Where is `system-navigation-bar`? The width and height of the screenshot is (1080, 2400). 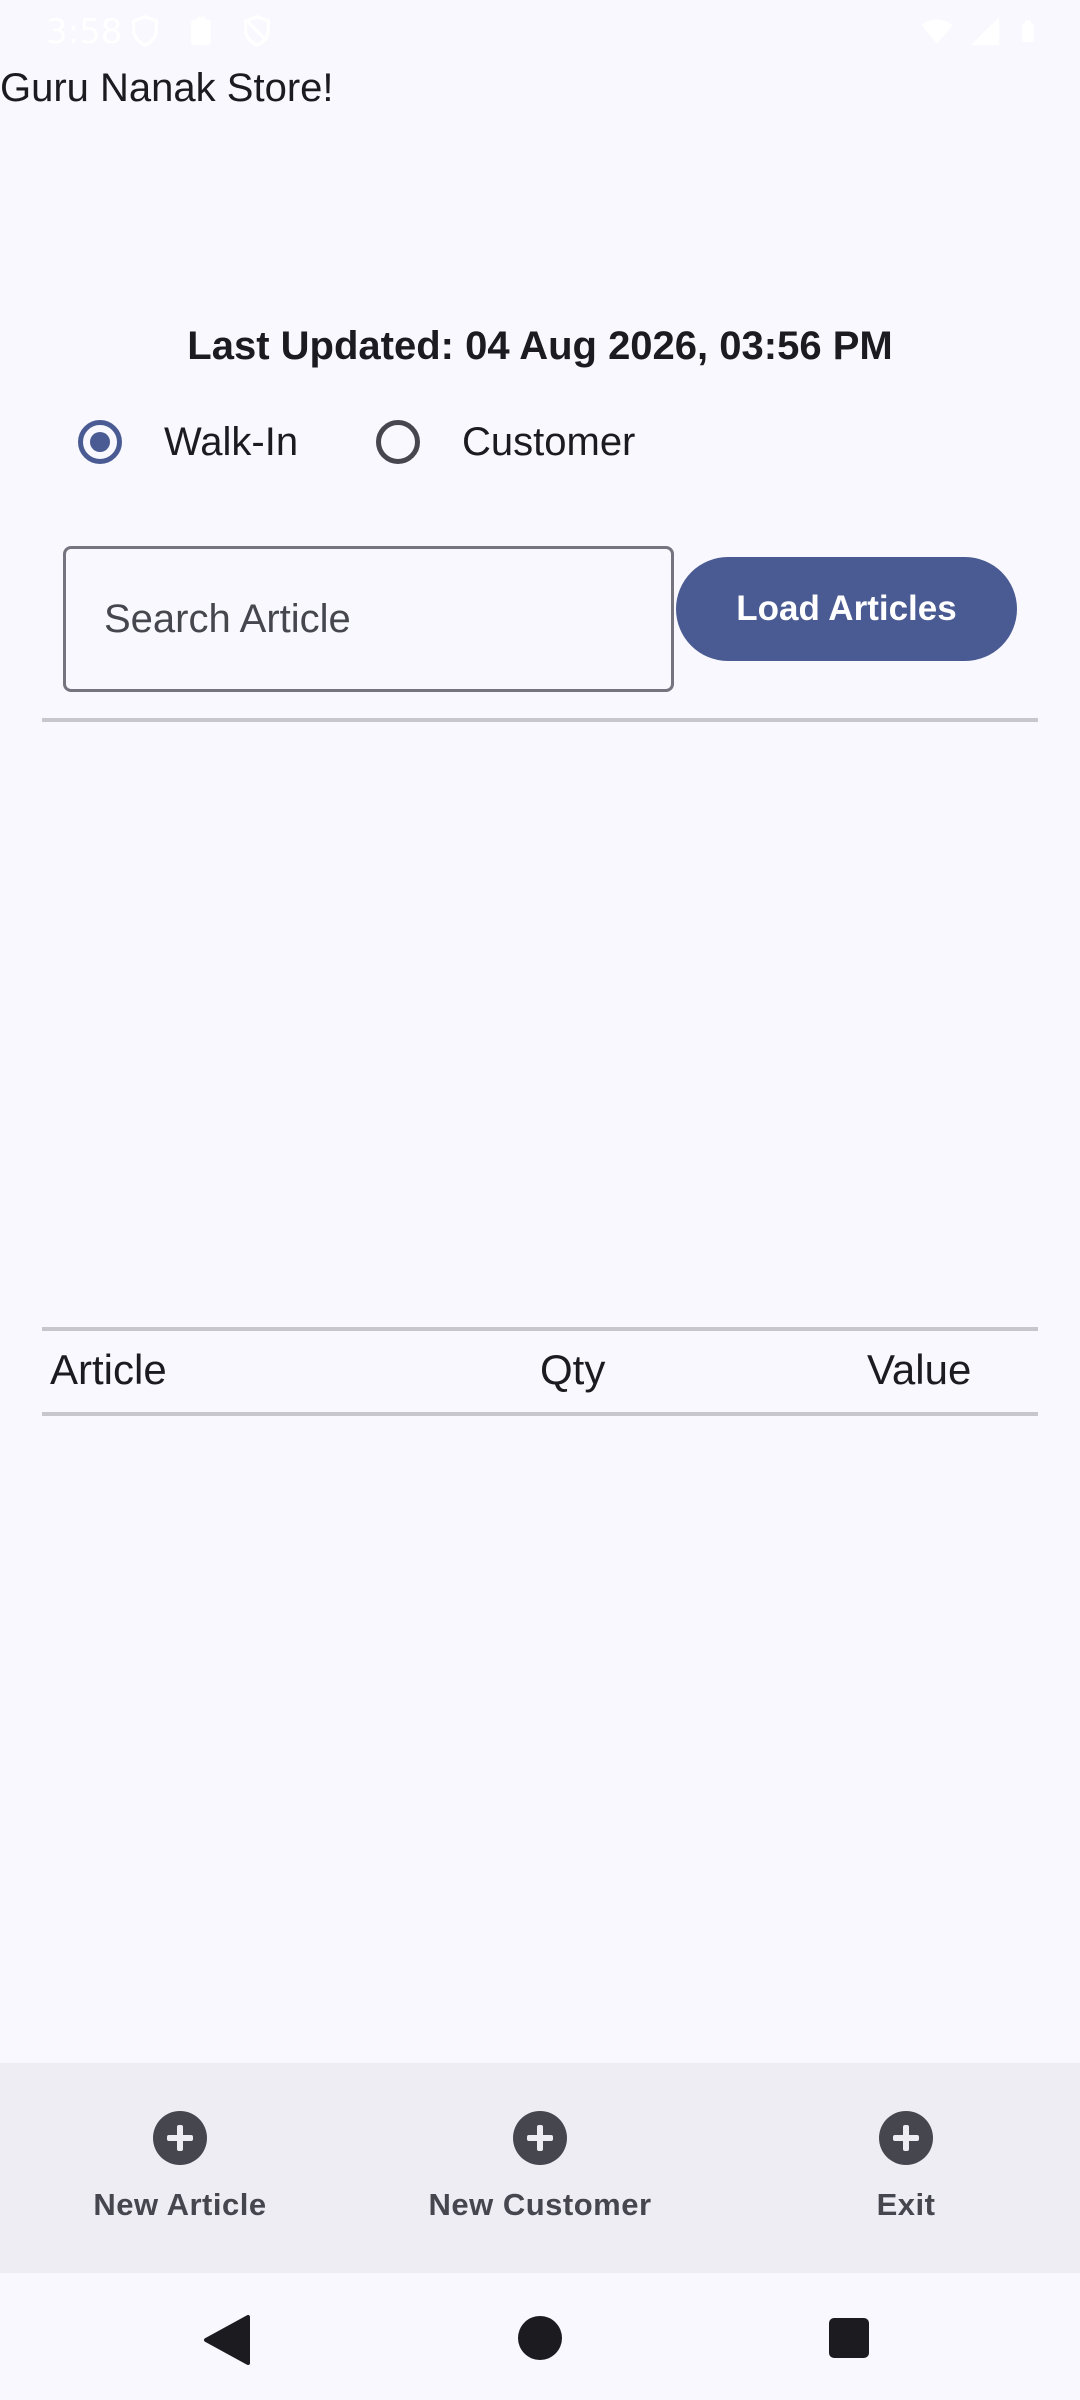 system-navigation-bar is located at coordinates (540, 2336).